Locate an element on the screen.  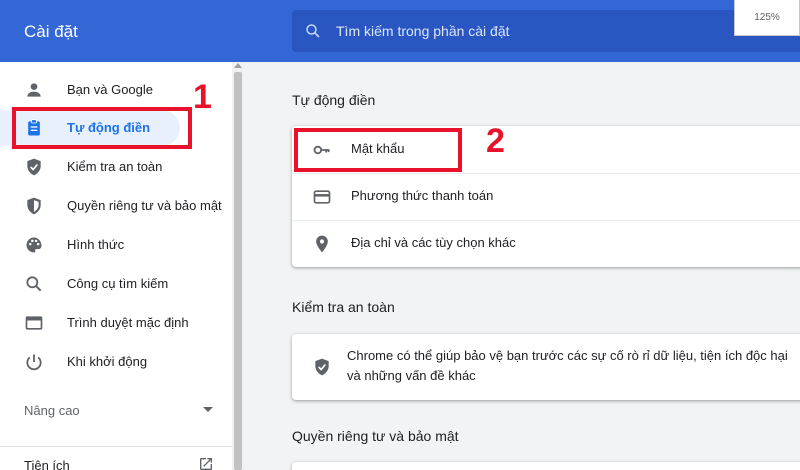
section-title-autofill: Tự động điền is located at coordinates (334, 100).